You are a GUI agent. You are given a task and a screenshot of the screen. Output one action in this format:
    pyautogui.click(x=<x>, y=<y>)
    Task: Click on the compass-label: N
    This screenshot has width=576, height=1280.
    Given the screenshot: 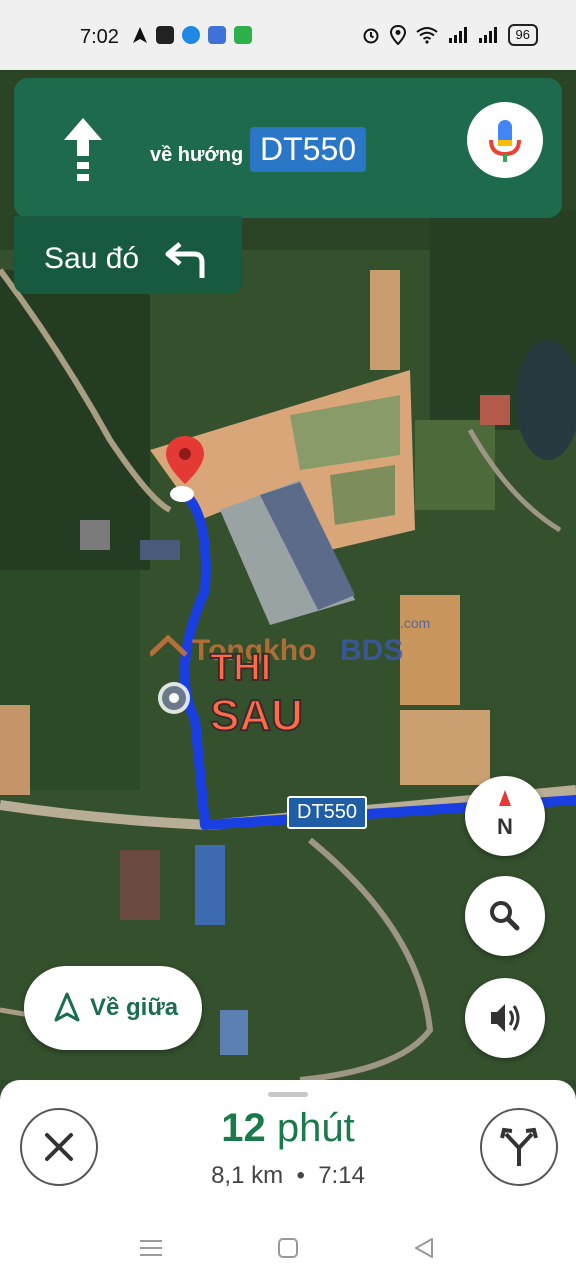 What is the action you would take?
    pyautogui.click(x=505, y=826)
    